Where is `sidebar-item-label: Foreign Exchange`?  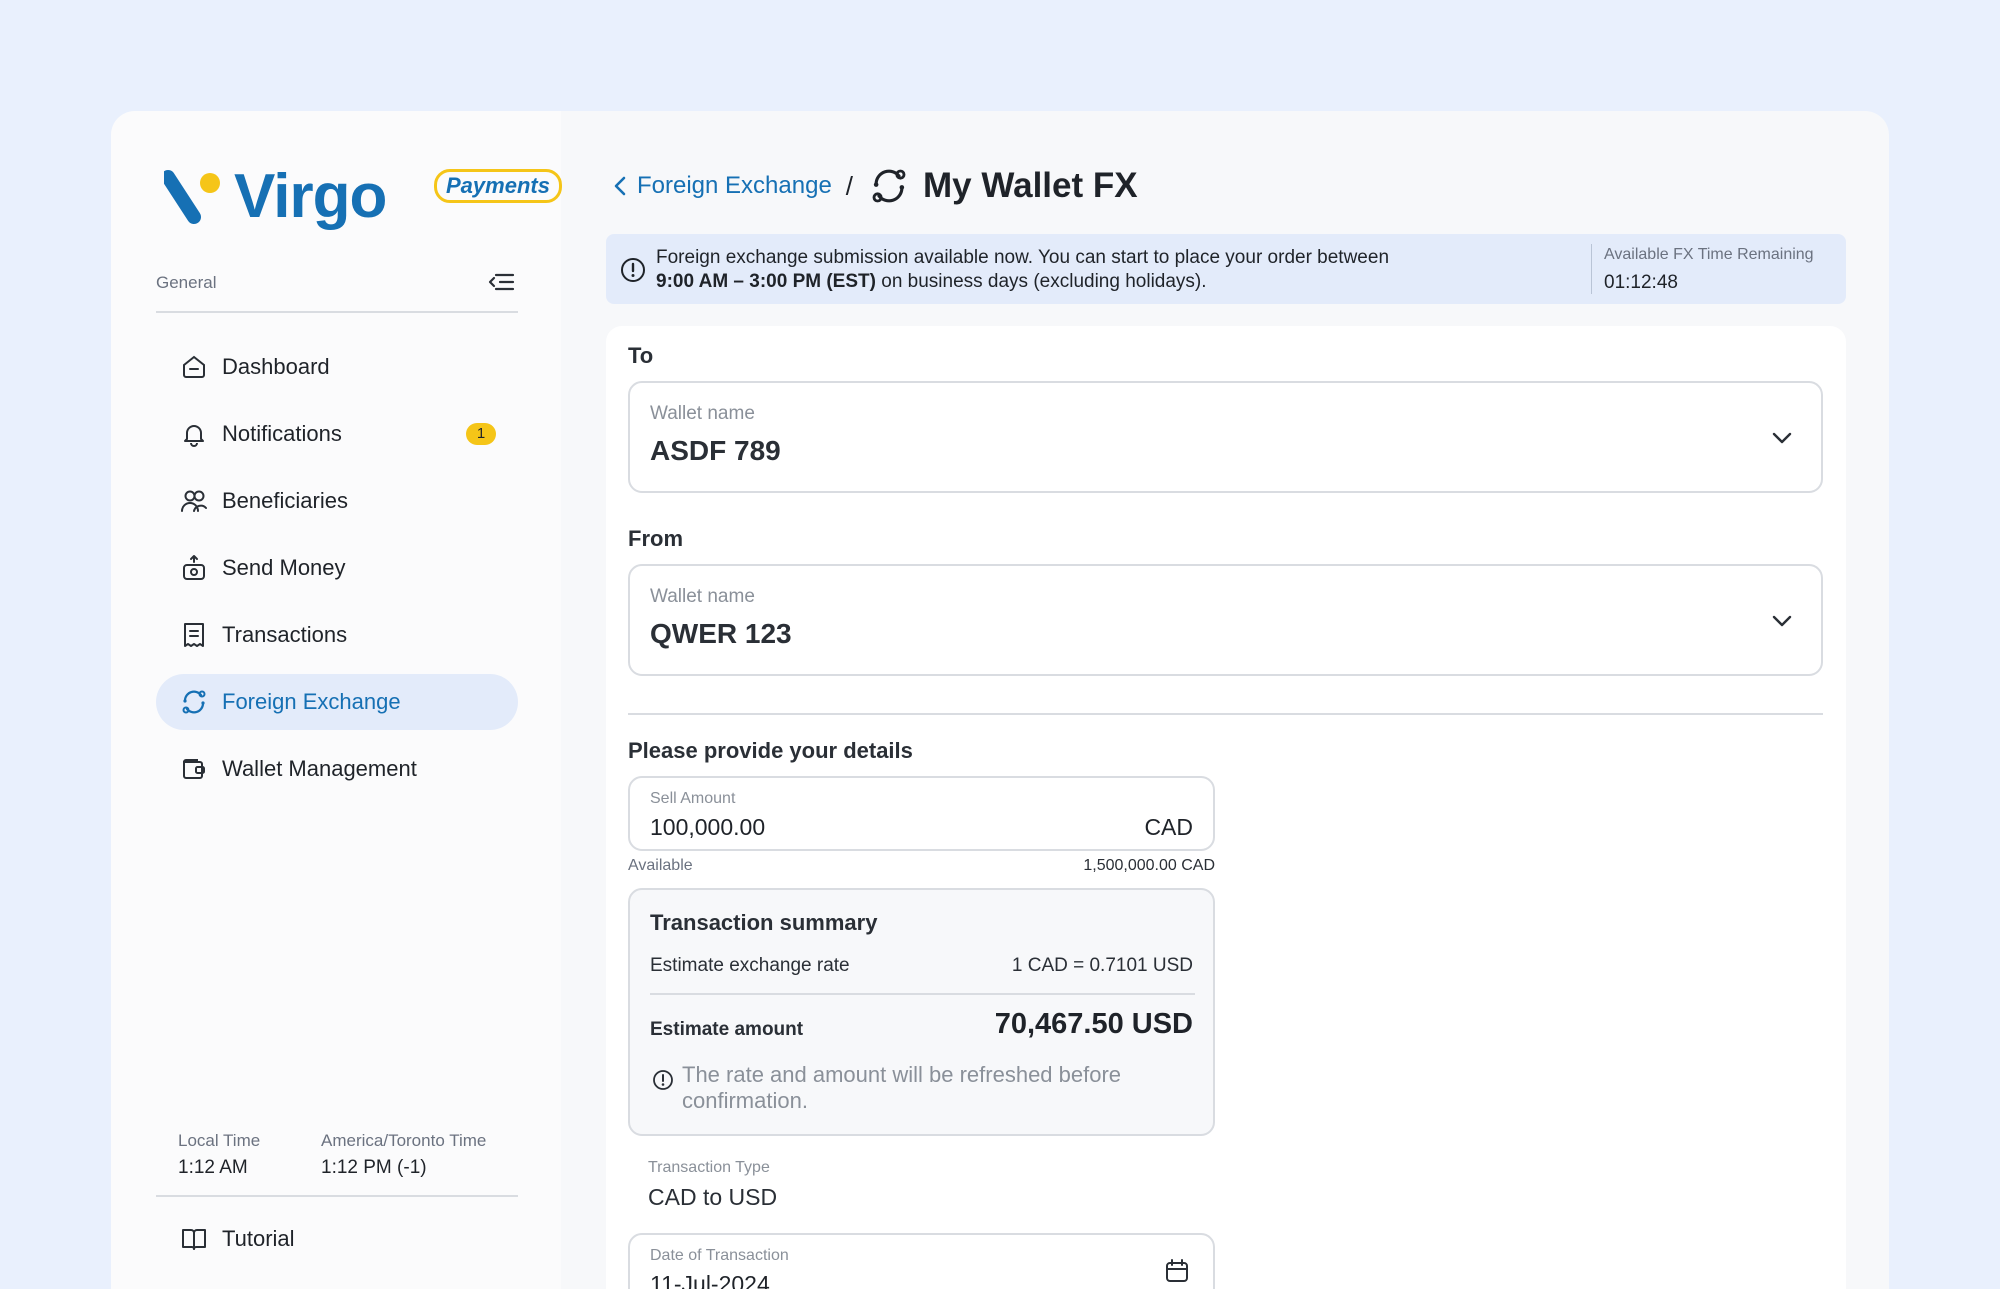
sidebar-item-label: Foreign Exchange is located at coordinates (311, 701).